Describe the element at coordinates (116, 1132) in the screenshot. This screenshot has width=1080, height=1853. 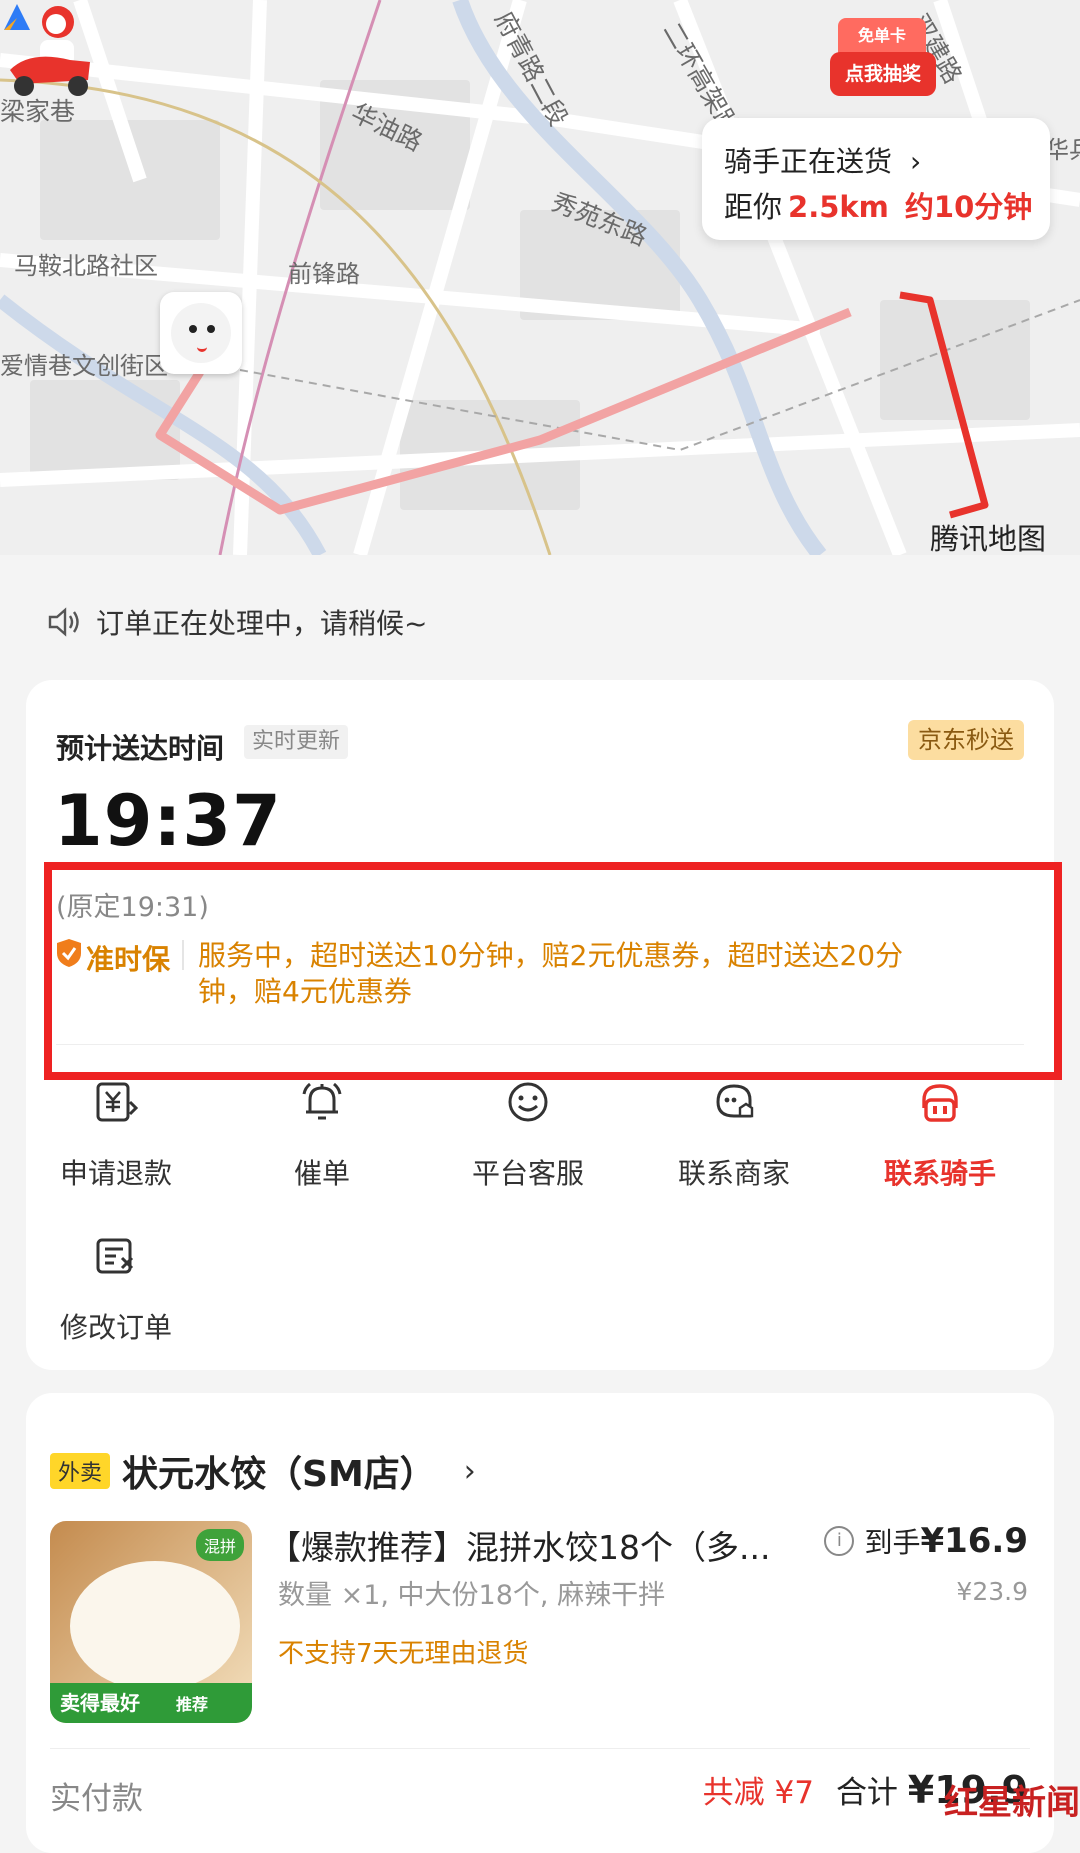
I see `refund-button: 申请退款` at that location.